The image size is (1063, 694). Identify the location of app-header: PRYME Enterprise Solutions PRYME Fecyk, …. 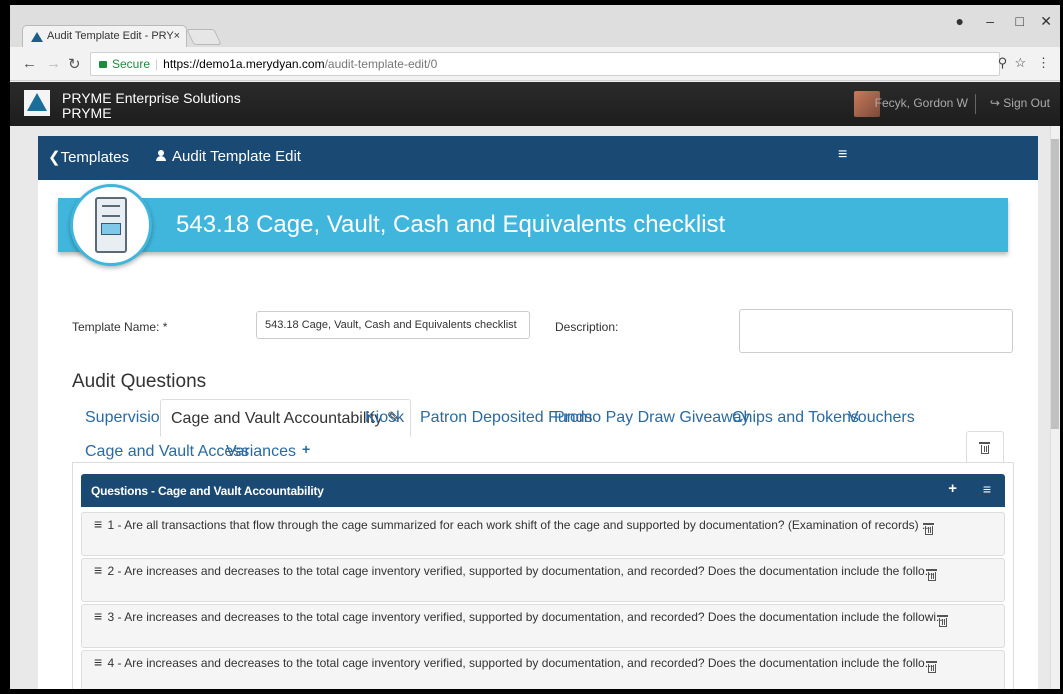
(535, 104).